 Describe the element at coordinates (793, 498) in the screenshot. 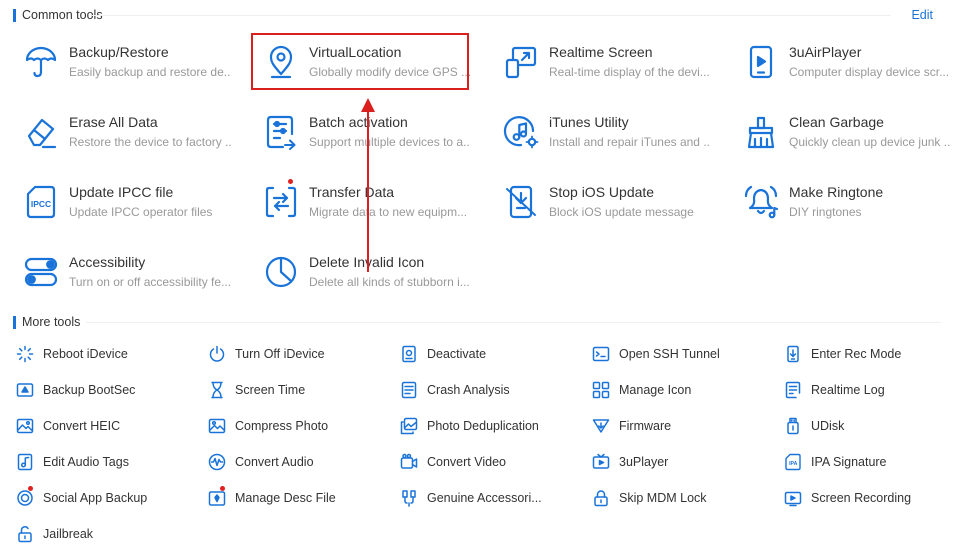

I see `screen-record-icon` at that location.